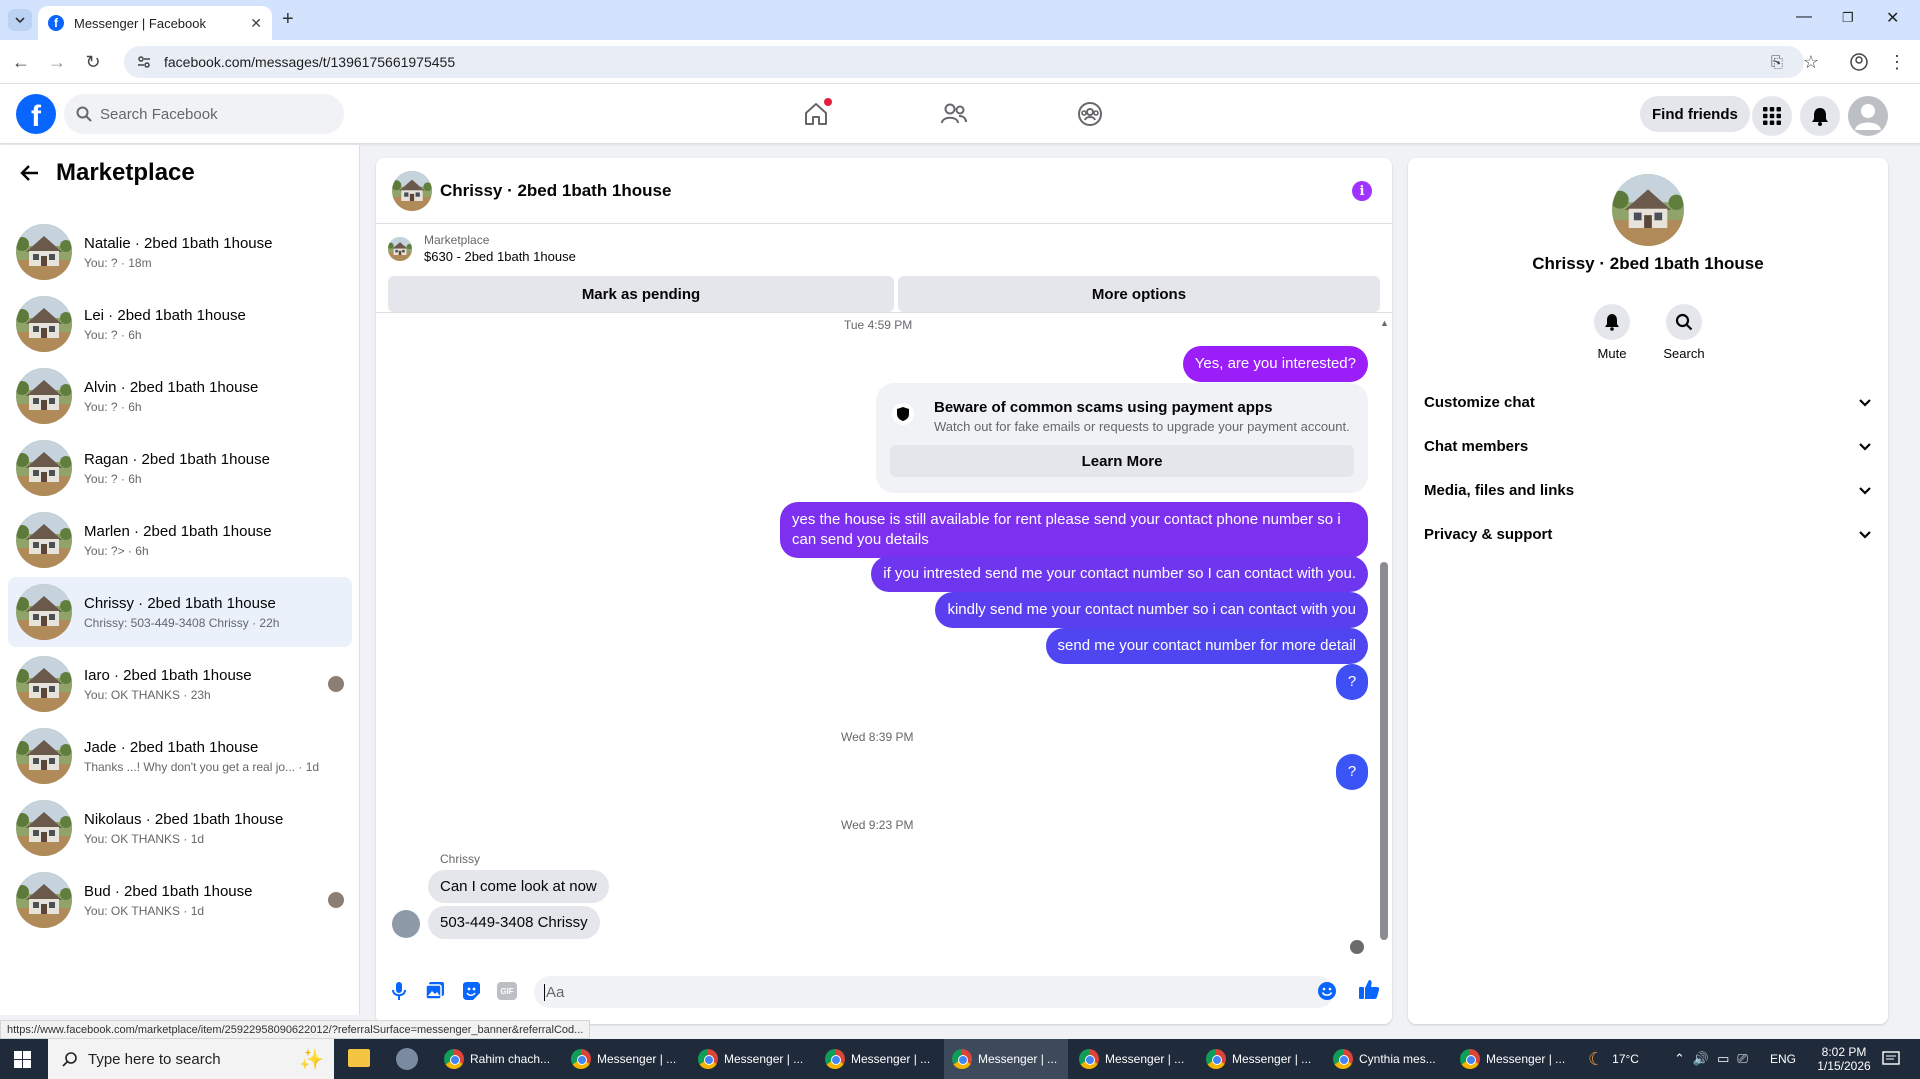 The width and height of the screenshot is (1920, 1079). What do you see at coordinates (44, 684) in the screenshot?
I see `conversation-avatar` at bounding box center [44, 684].